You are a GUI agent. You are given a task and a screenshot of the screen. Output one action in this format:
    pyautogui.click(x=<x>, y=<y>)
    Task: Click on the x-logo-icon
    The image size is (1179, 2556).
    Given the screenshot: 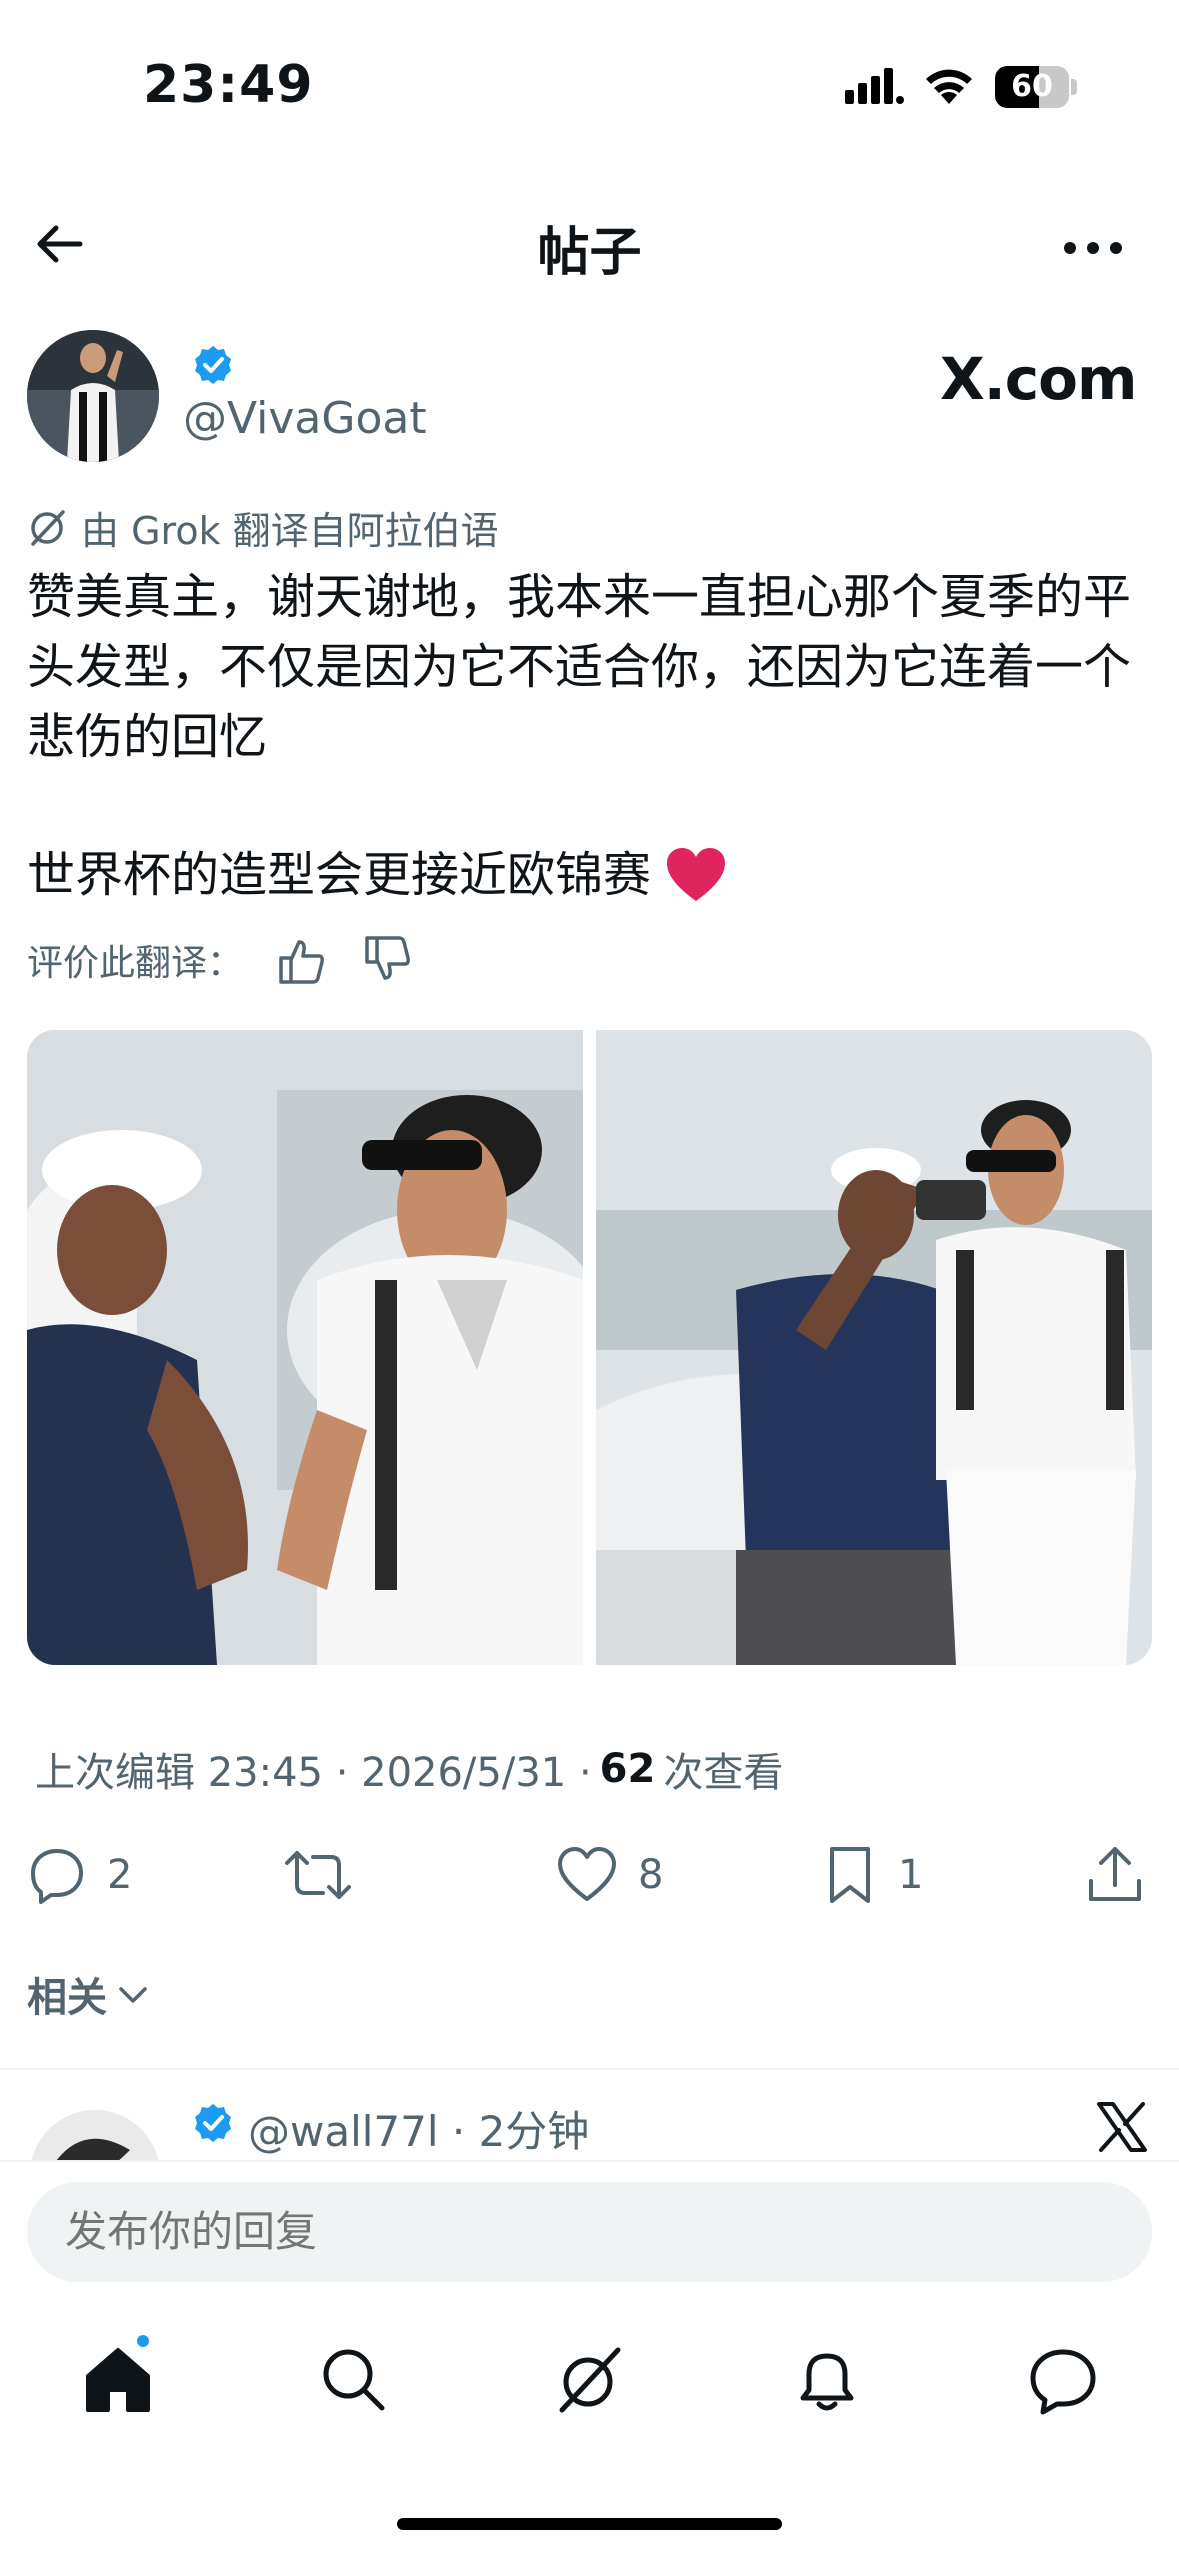 What is the action you would take?
    pyautogui.click(x=1122, y=2127)
    